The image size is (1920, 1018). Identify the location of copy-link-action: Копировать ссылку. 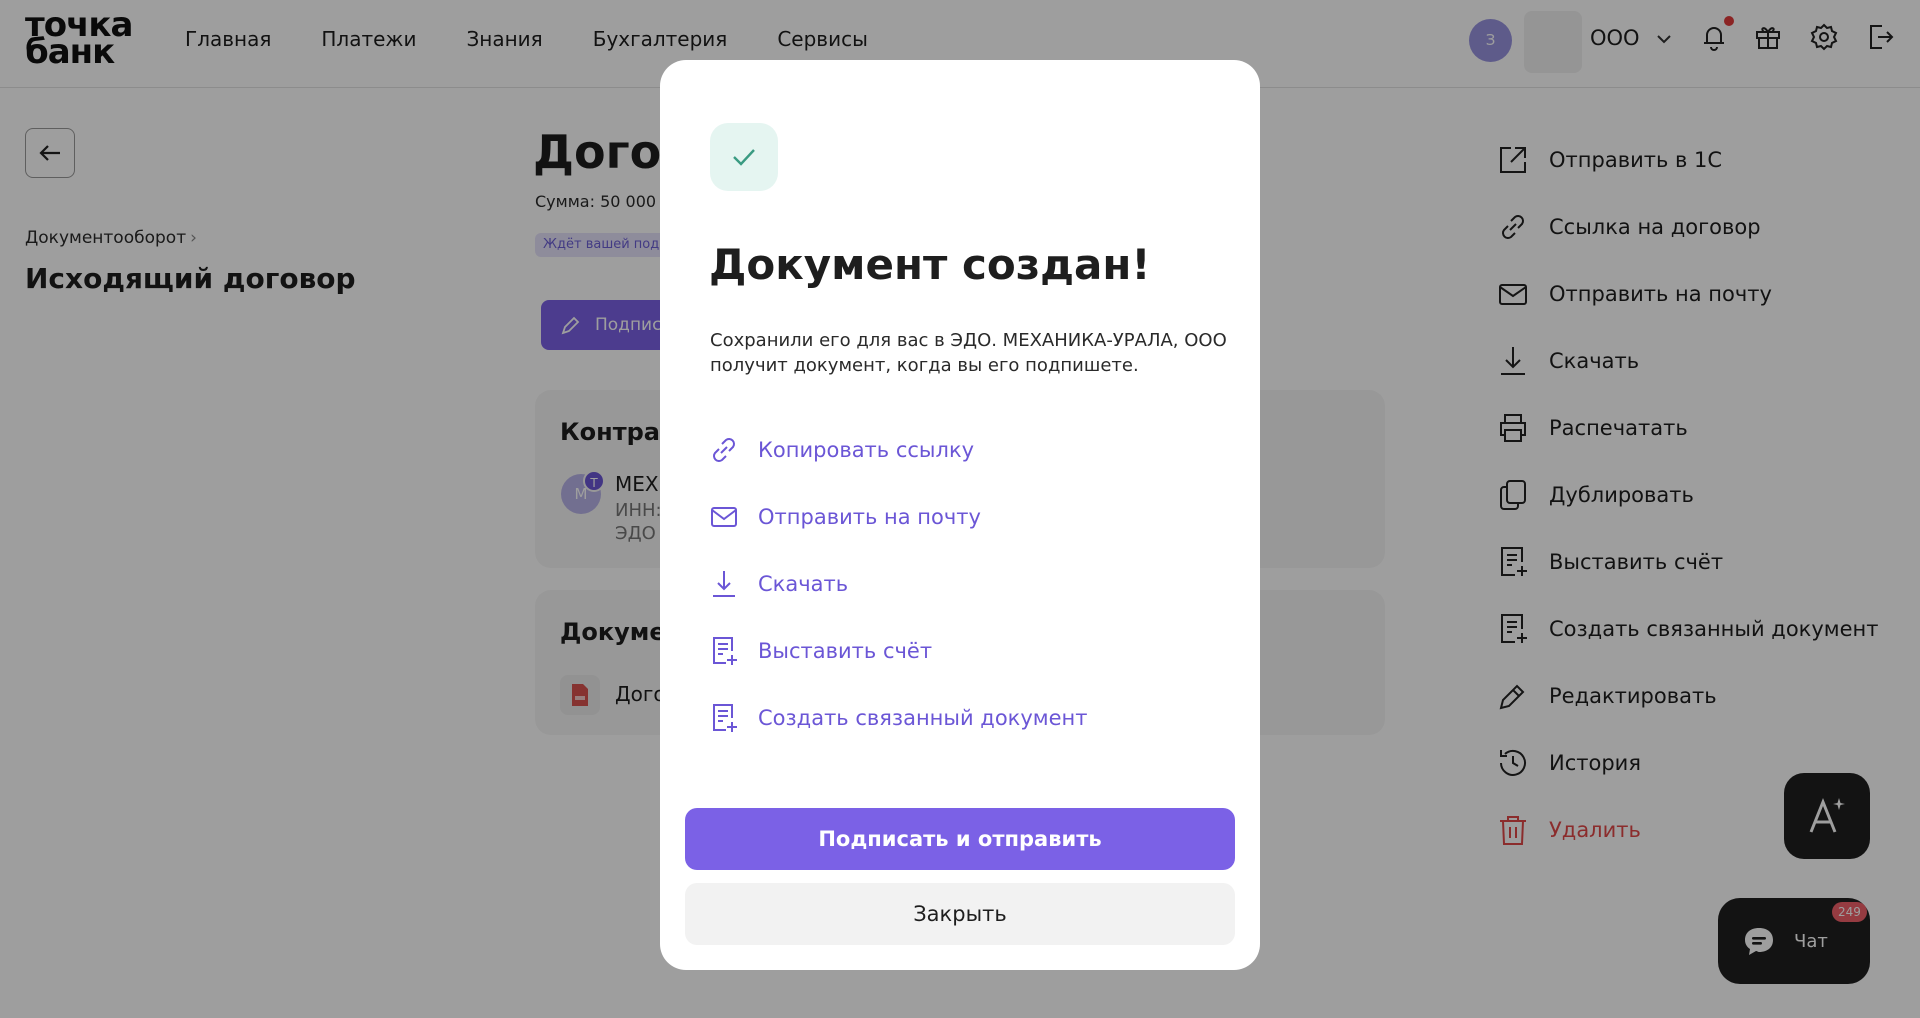
(841, 450).